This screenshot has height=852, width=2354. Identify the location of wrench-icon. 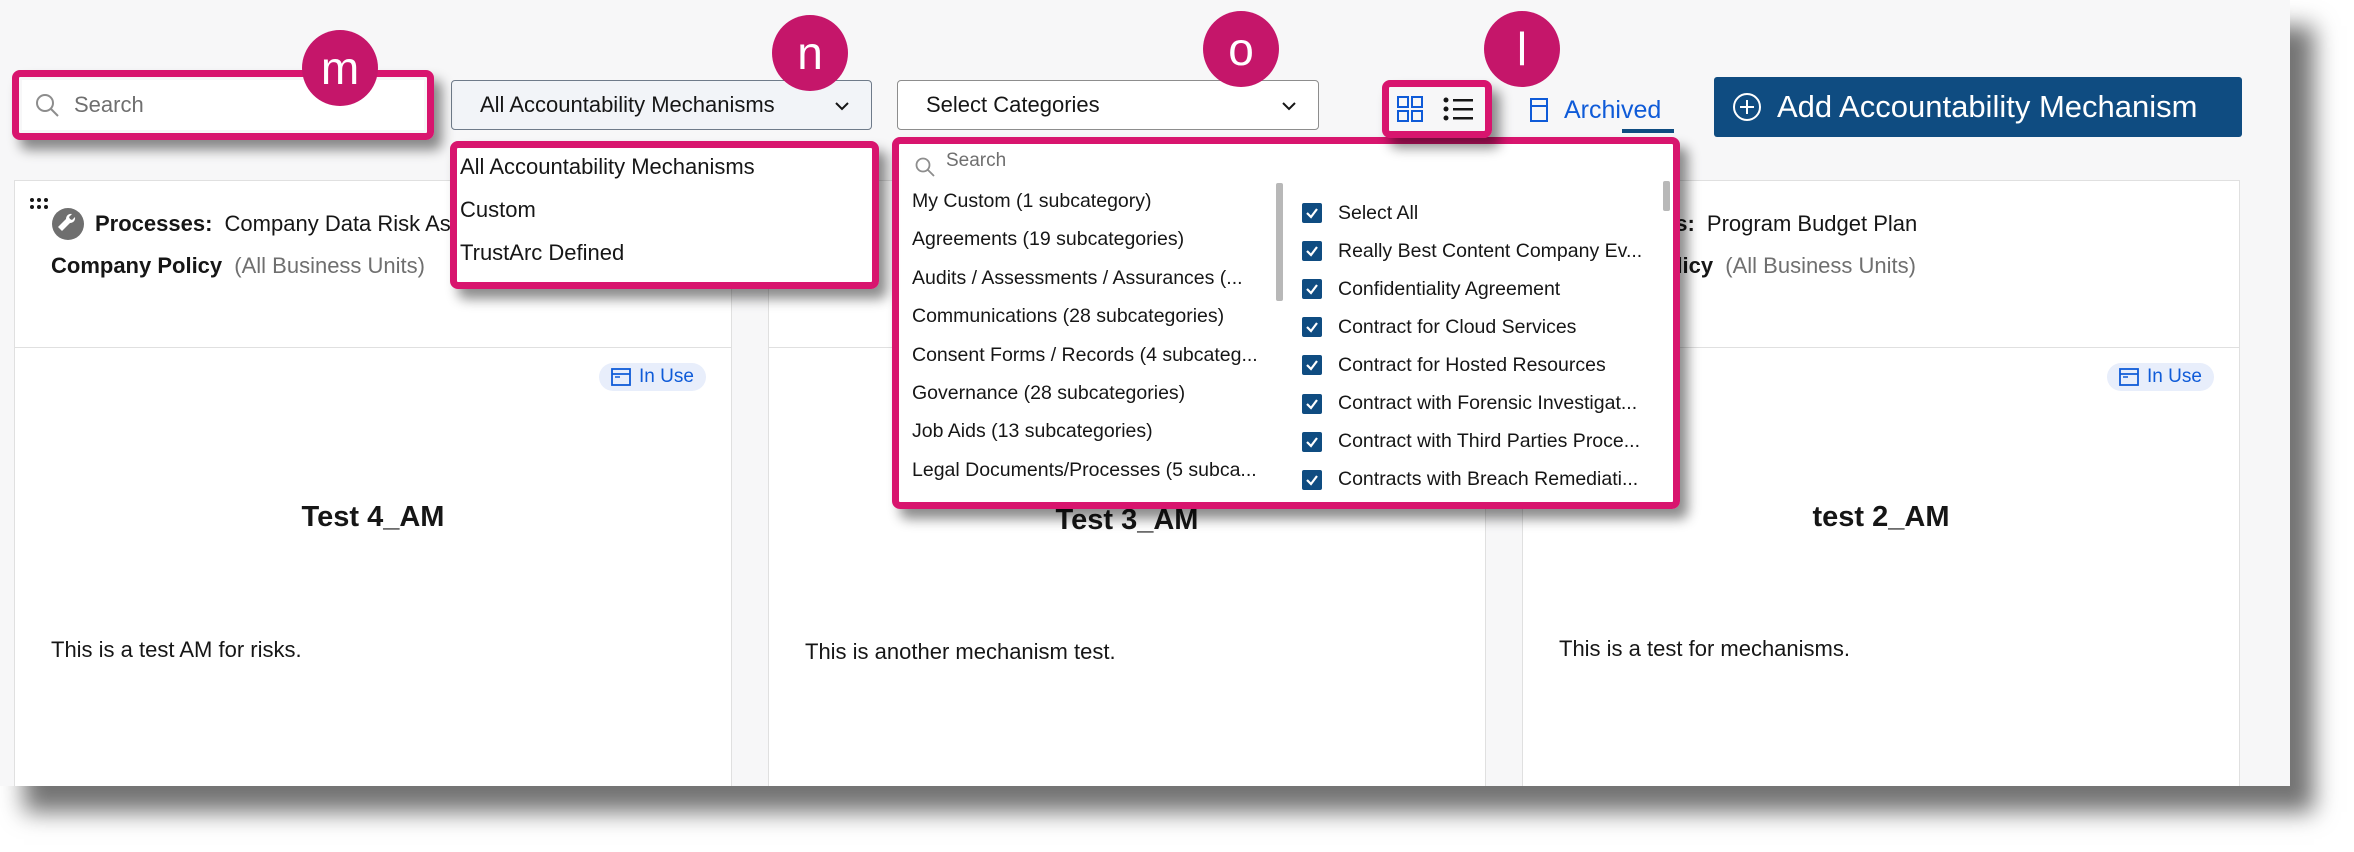
(68, 224).